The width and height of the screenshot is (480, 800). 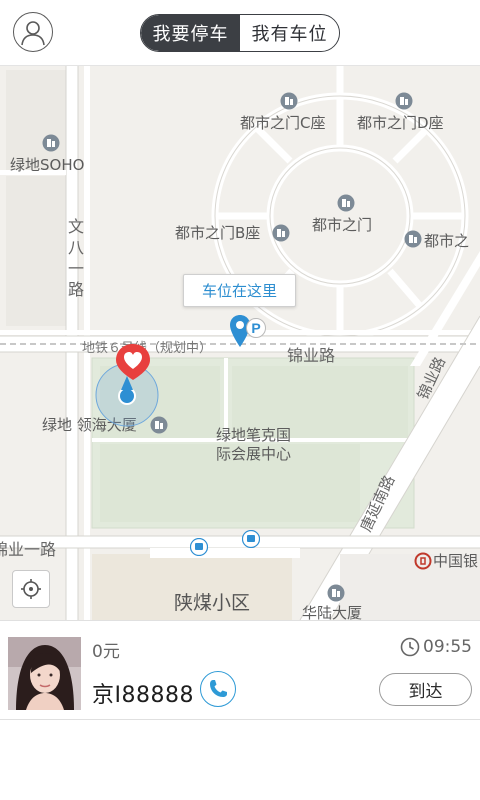 I want to click on call-button, so click(x=218, y=689).